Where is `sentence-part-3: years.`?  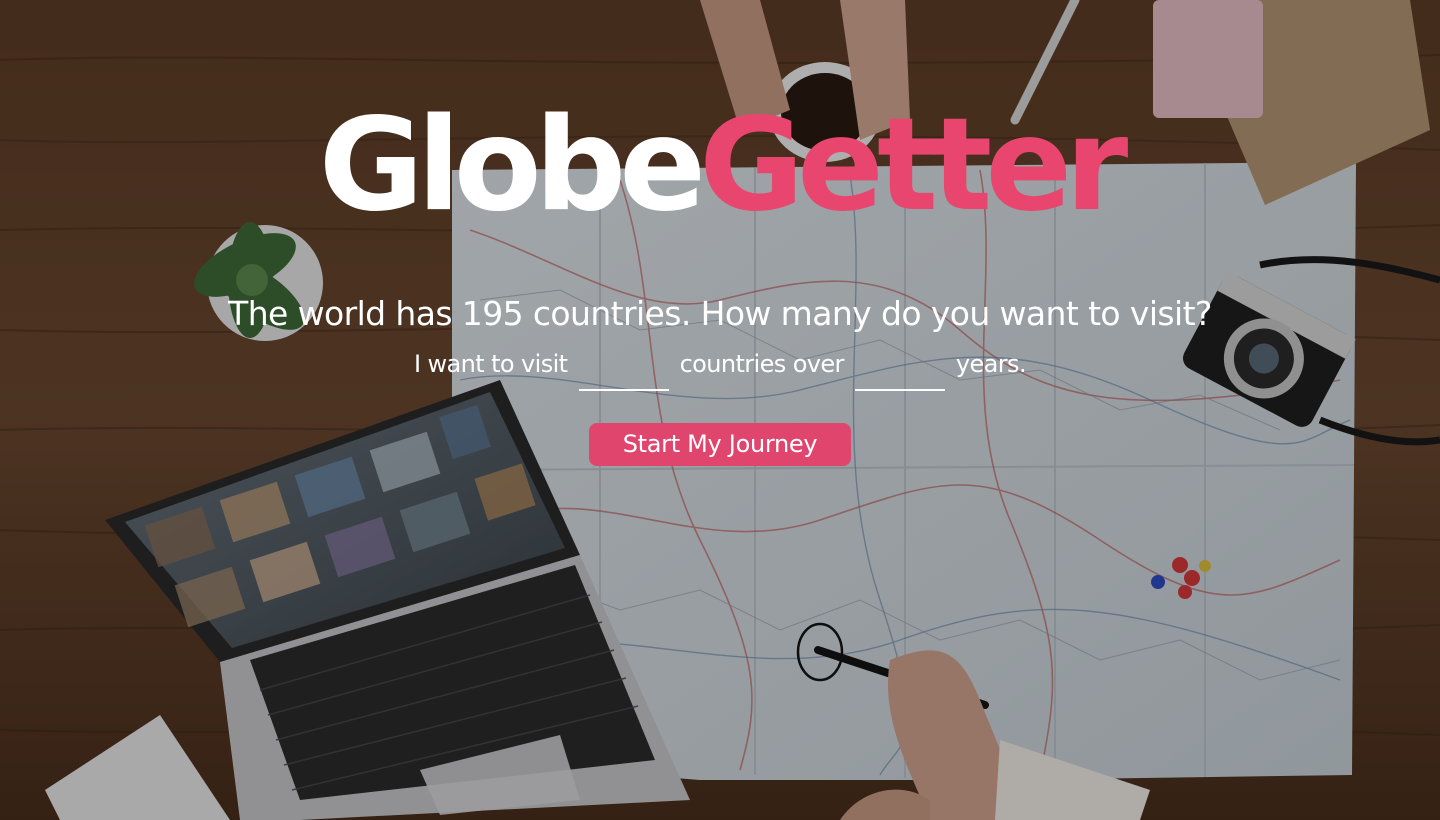
sentence-part-3: years. is located at coordinates (991, 364).